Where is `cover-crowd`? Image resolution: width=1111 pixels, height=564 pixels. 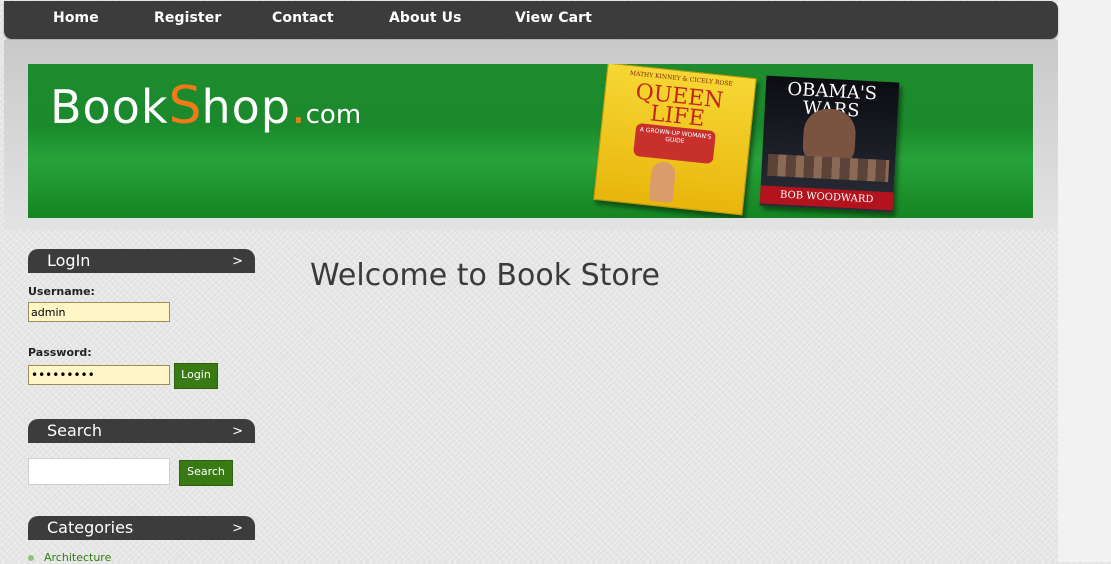
cover-crowd is located at coordinates (828, 168).